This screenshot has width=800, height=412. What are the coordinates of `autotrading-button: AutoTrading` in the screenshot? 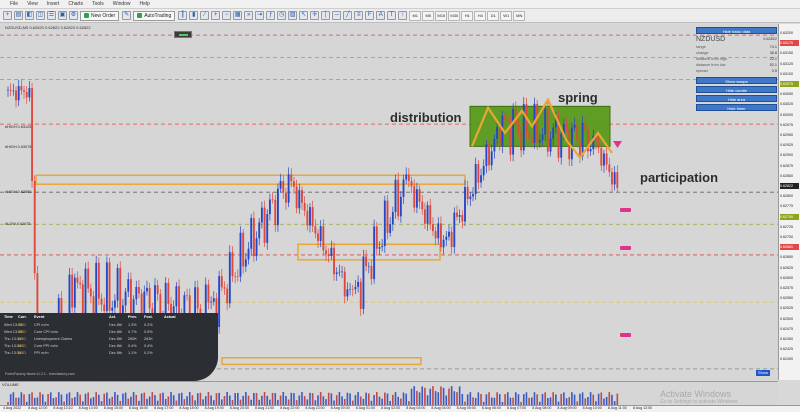 It's located at (154, 15).